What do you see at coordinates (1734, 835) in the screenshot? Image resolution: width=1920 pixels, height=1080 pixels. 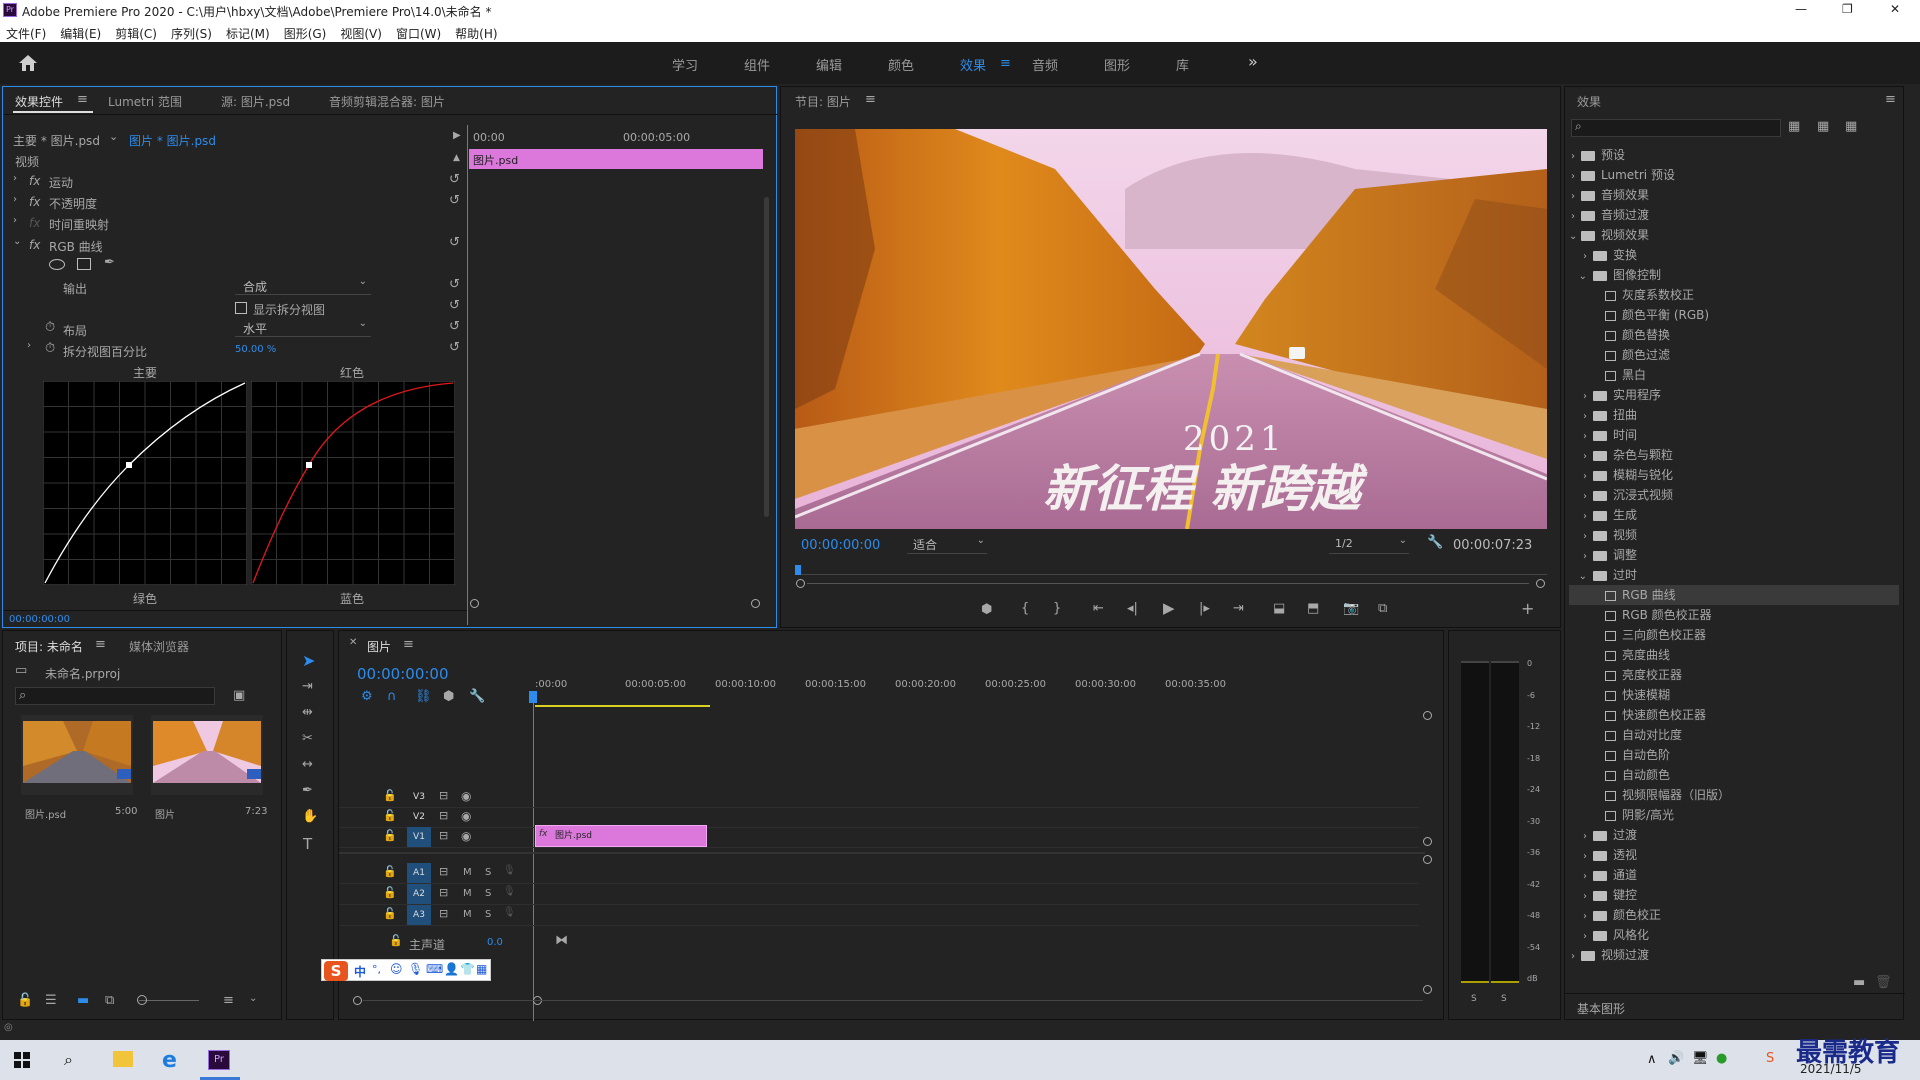 I see `effects-tree-item: › 过渡` at bounding box center [1734, 835].